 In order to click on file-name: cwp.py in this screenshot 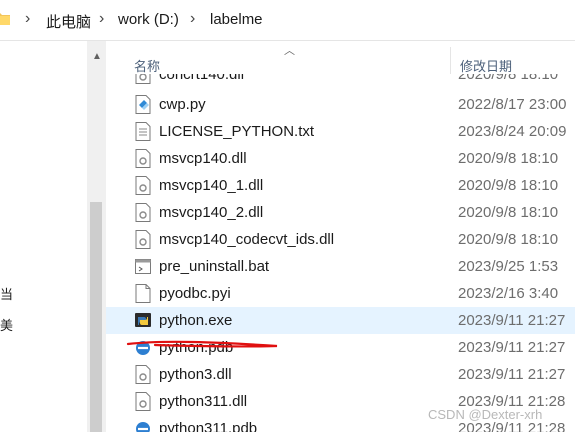, I will do `click(182, 104)`.